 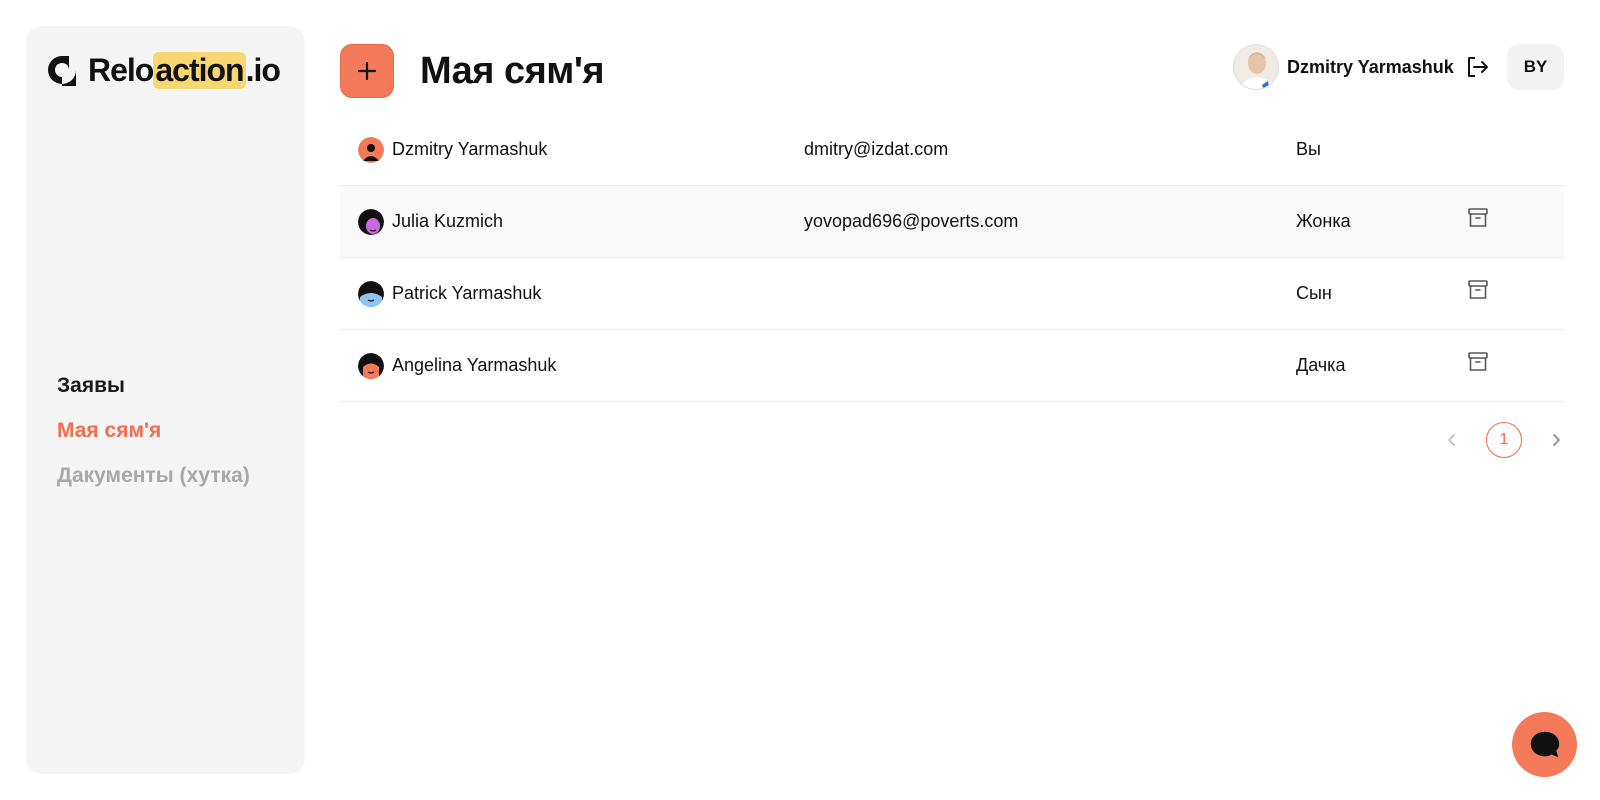 What do you see at coordinates (263, 70) in the screenshot?
I see `logo-text-part2: .io` at bounding box center [263, 70].